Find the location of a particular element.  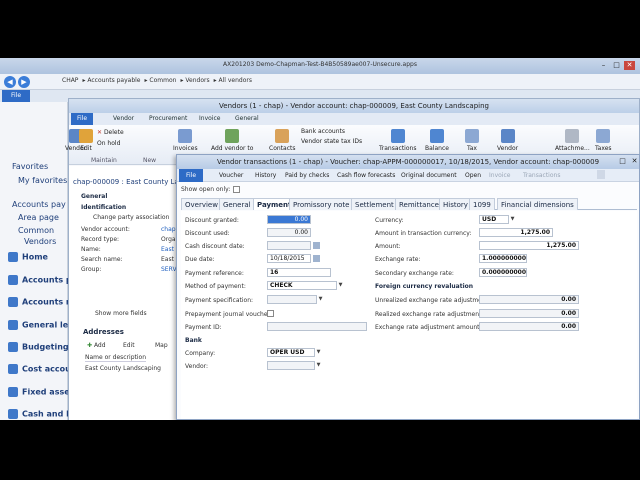

nav-accounts-payable: Accounts pay is located at coordinates (39, 204).